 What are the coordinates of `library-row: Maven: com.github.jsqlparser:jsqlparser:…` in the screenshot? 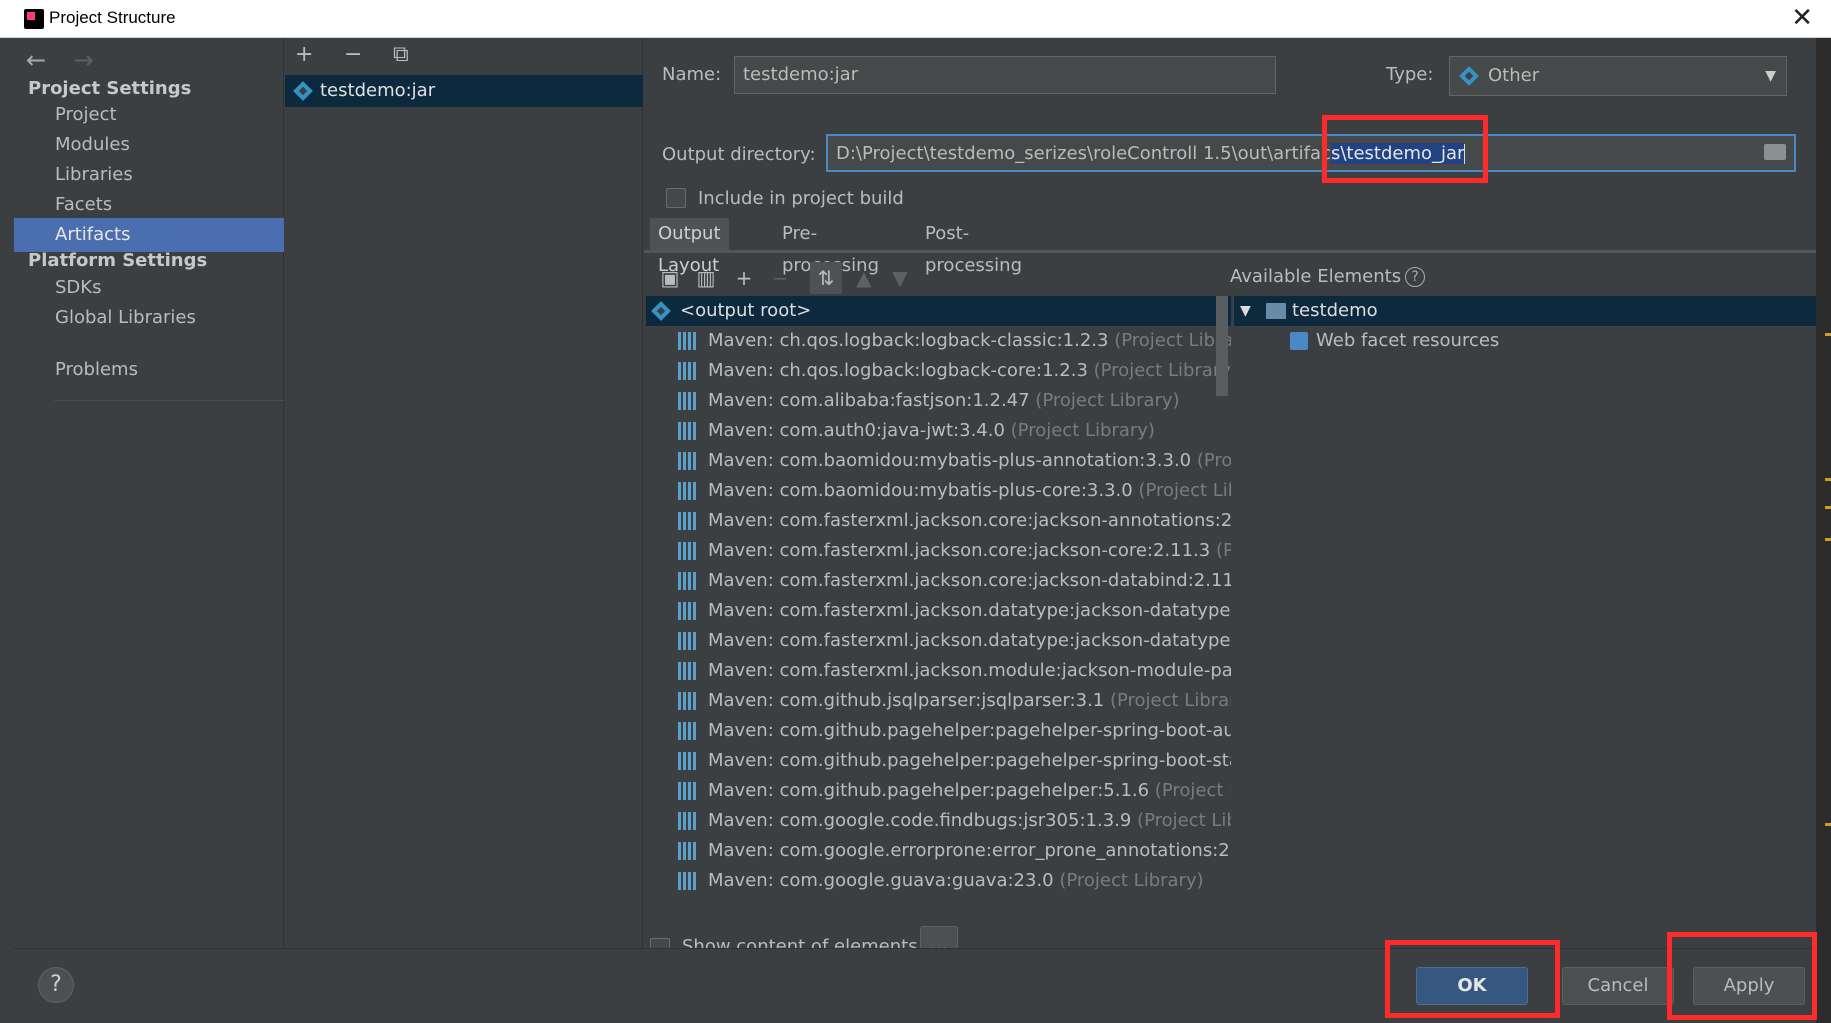 It's located at (938, 701).